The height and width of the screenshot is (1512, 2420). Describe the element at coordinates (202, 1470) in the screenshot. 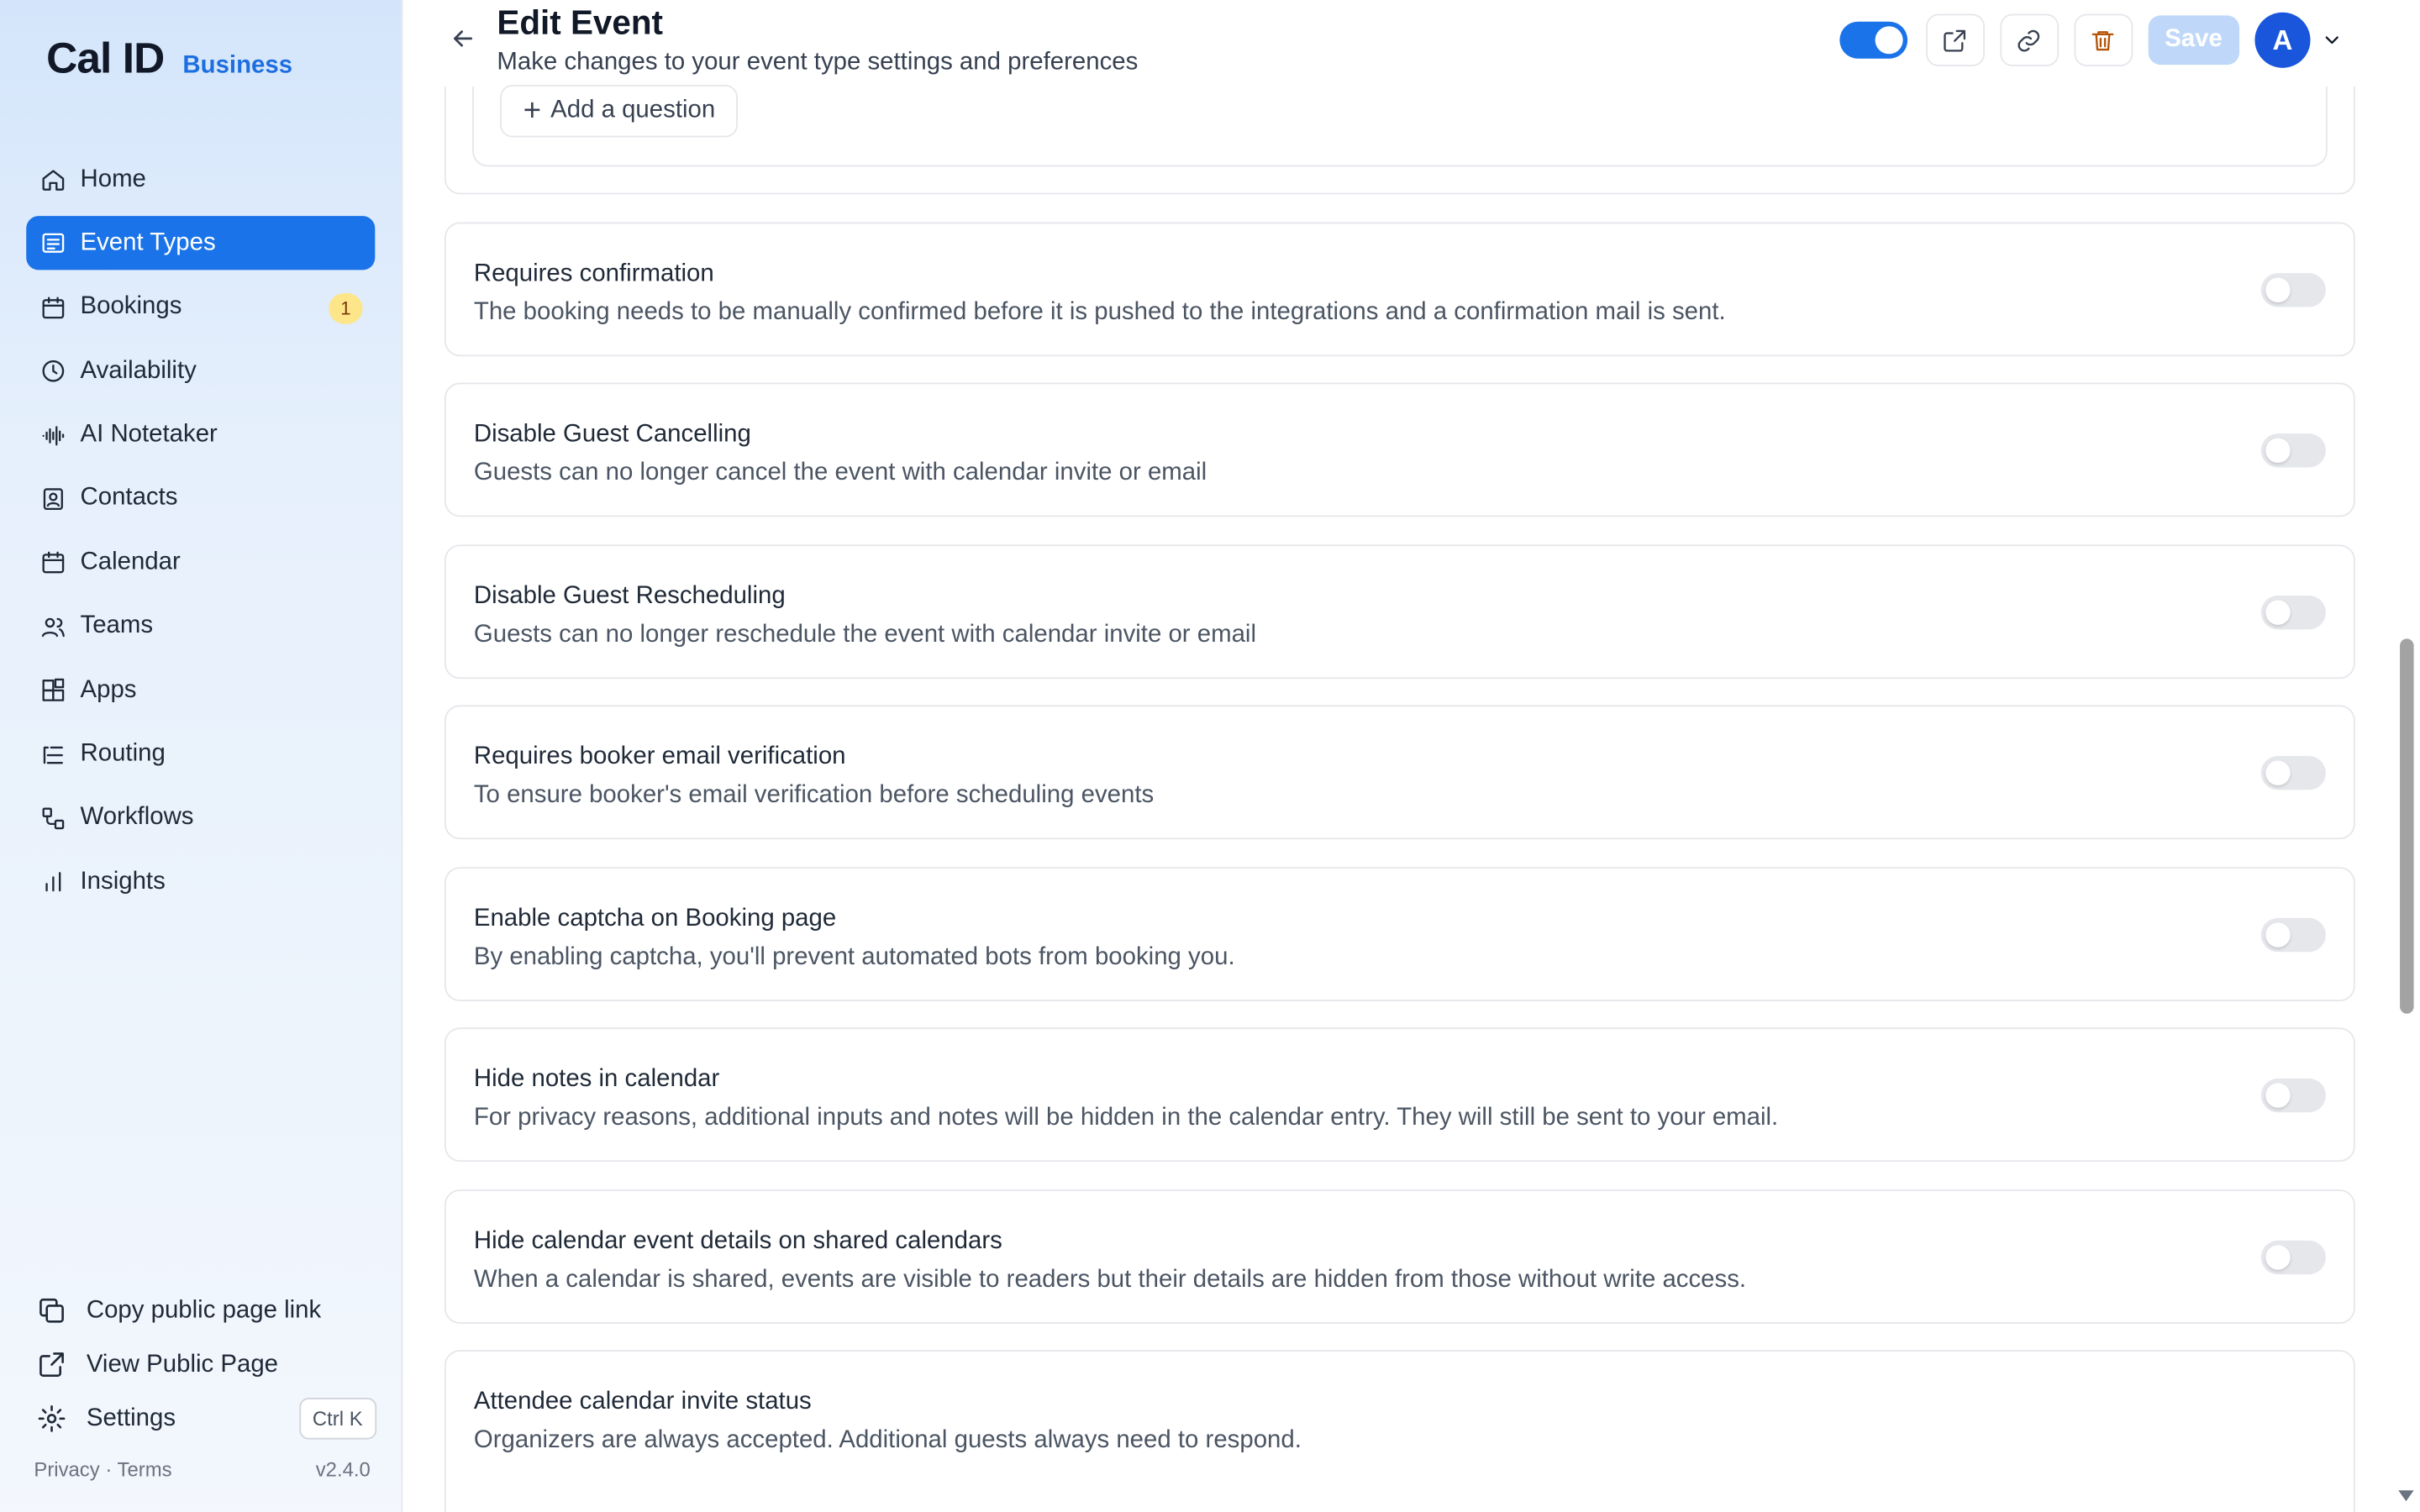

I see `sidebar-footer: Privacy · Terms v2.4.0` at that location.